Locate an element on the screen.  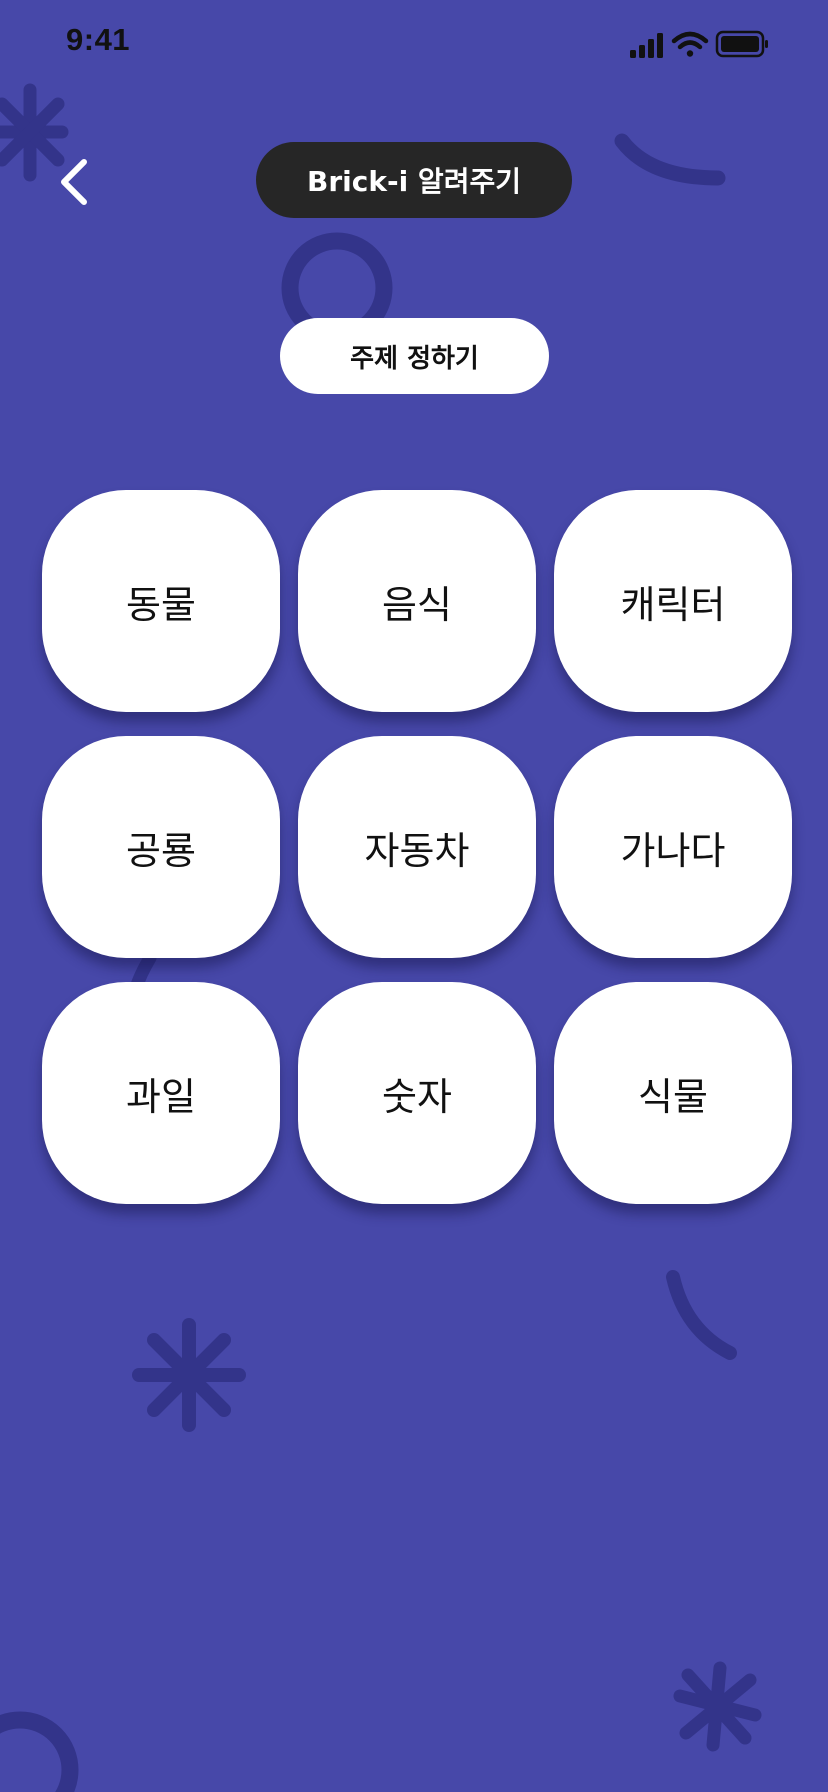
status-bar-time: 9:41 is located at coordinates (98, 39).